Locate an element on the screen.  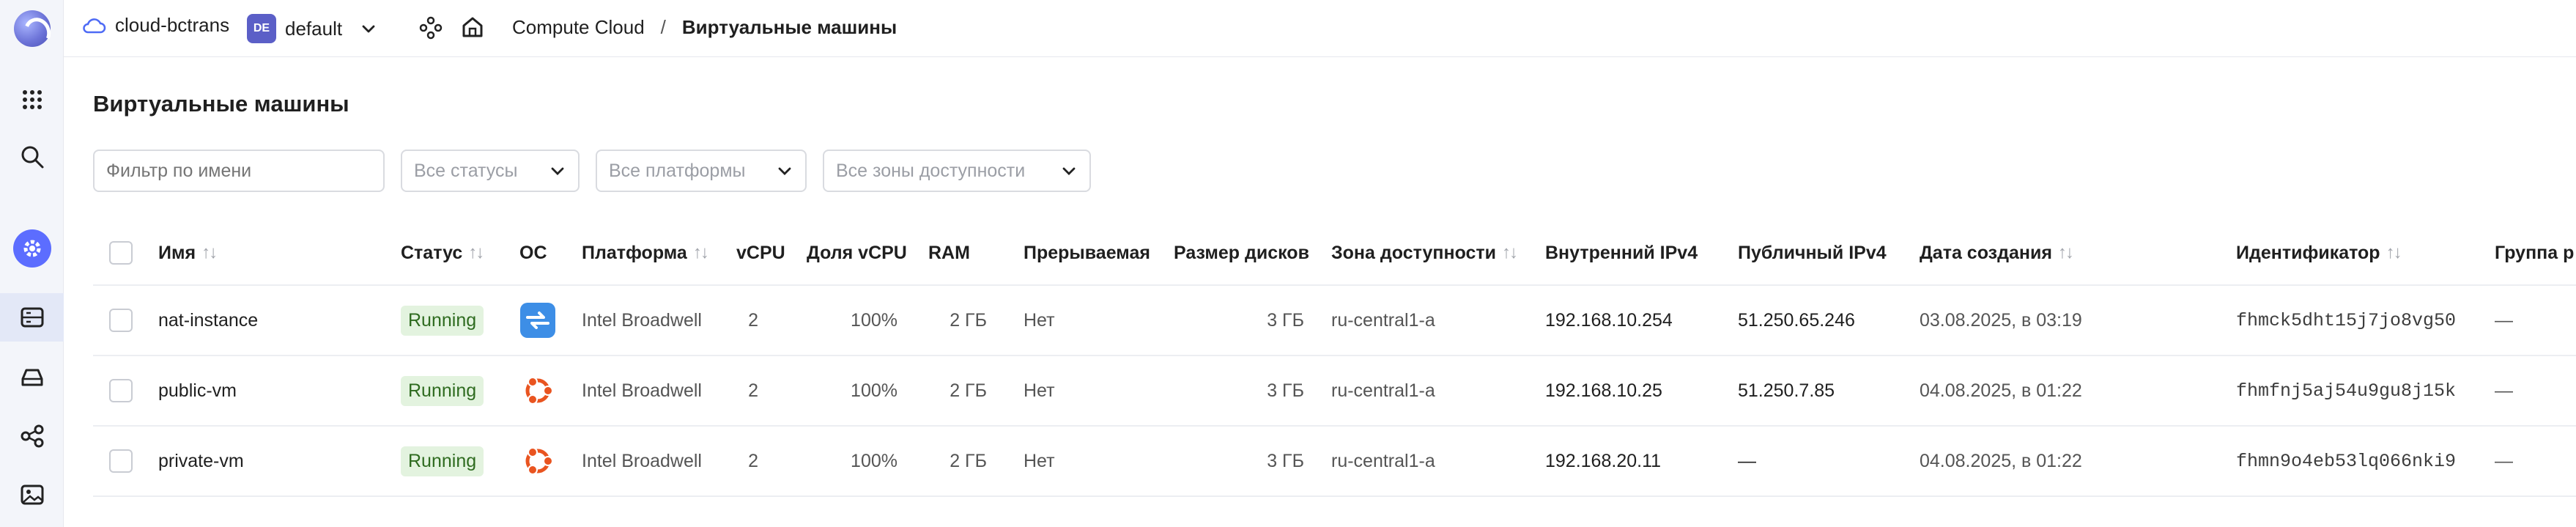
nav-networks is located at coordinates (32, 436).